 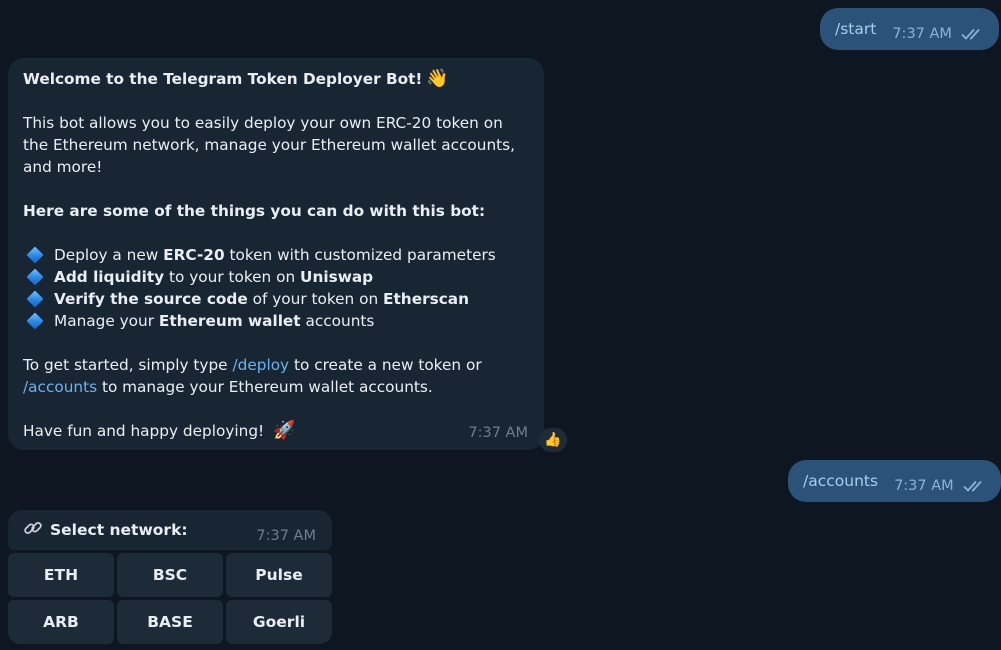 What do you see at coordinates (33, 530) in the screenshot?
I see `link-icon` at bounding box center [33, 530].